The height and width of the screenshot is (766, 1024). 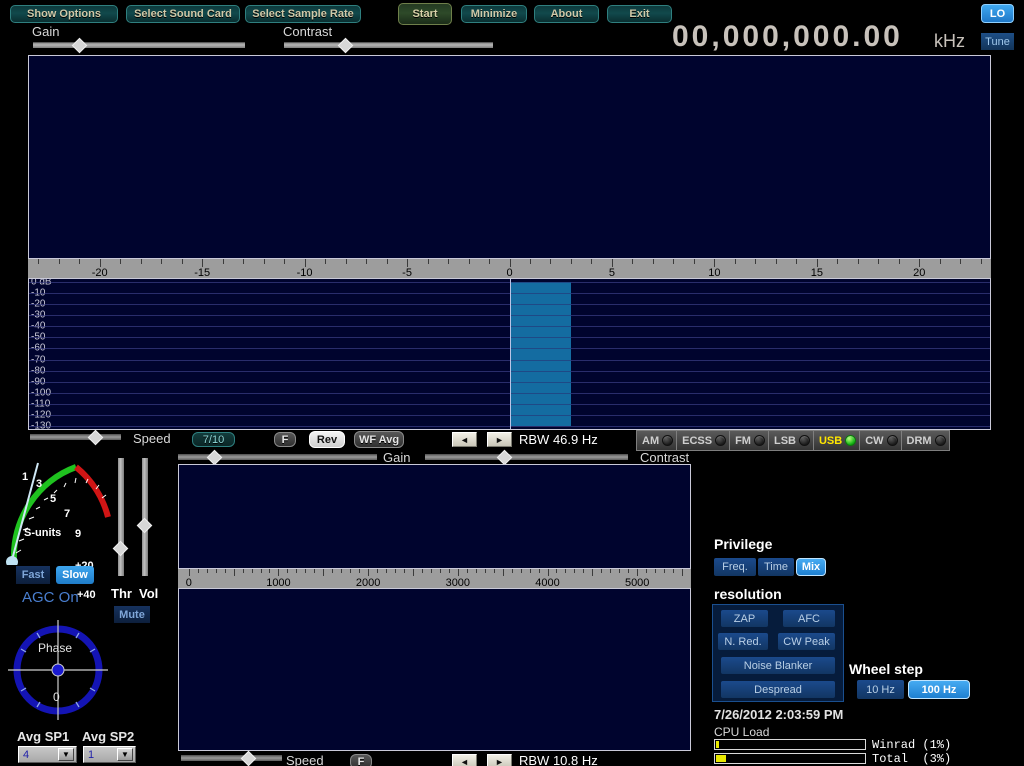 What do you see at coordinates (58, 670) in the screenshot?
I see `phase-dial` at bounding box center [58, 670].